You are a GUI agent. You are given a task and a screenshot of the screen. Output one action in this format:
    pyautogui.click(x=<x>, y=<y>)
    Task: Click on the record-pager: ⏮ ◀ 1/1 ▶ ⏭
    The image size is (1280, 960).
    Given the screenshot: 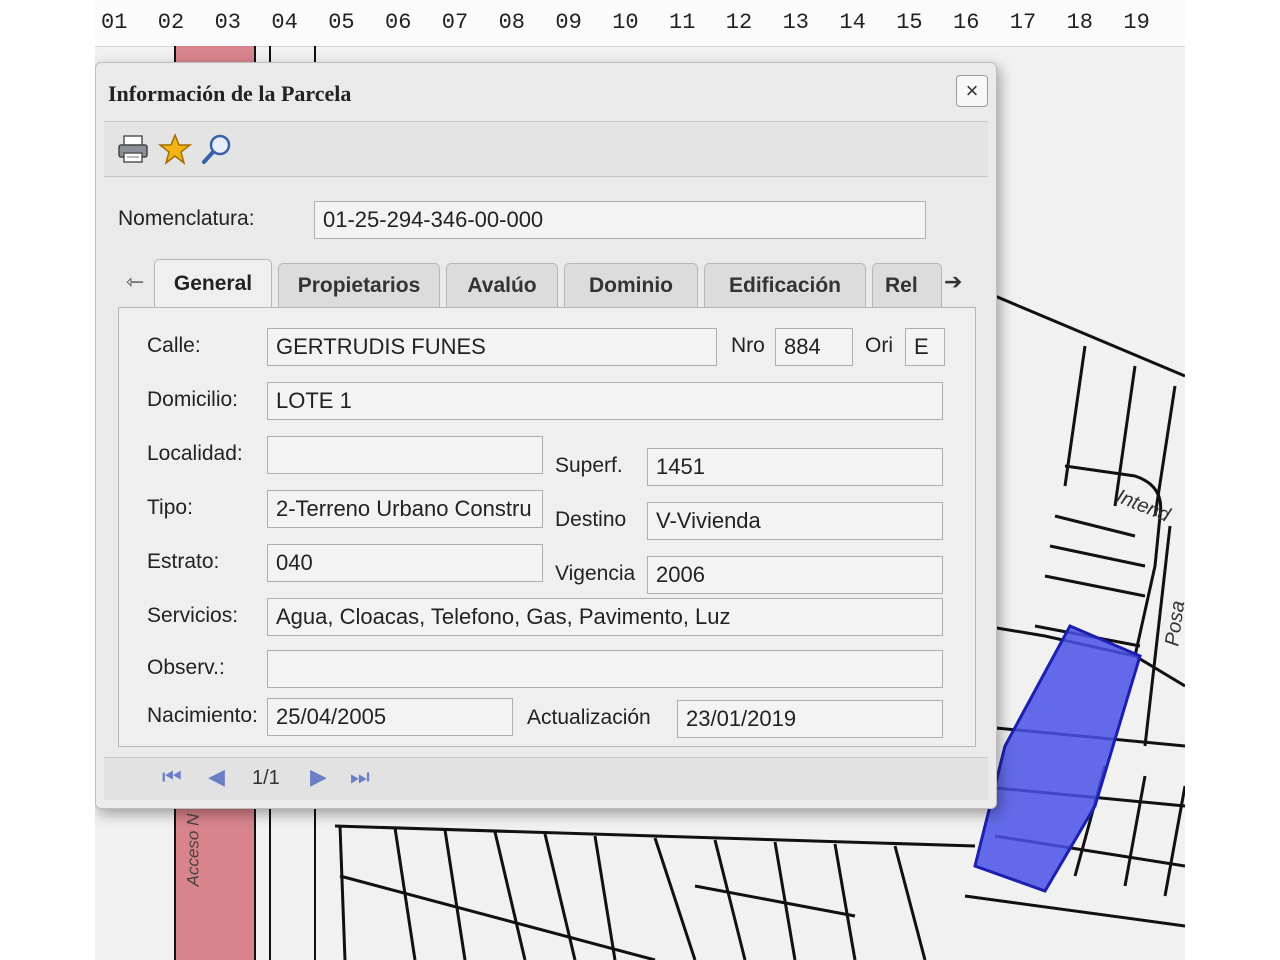 What is the action you would take?
    pyautogui.click(x=546, y=778)
    